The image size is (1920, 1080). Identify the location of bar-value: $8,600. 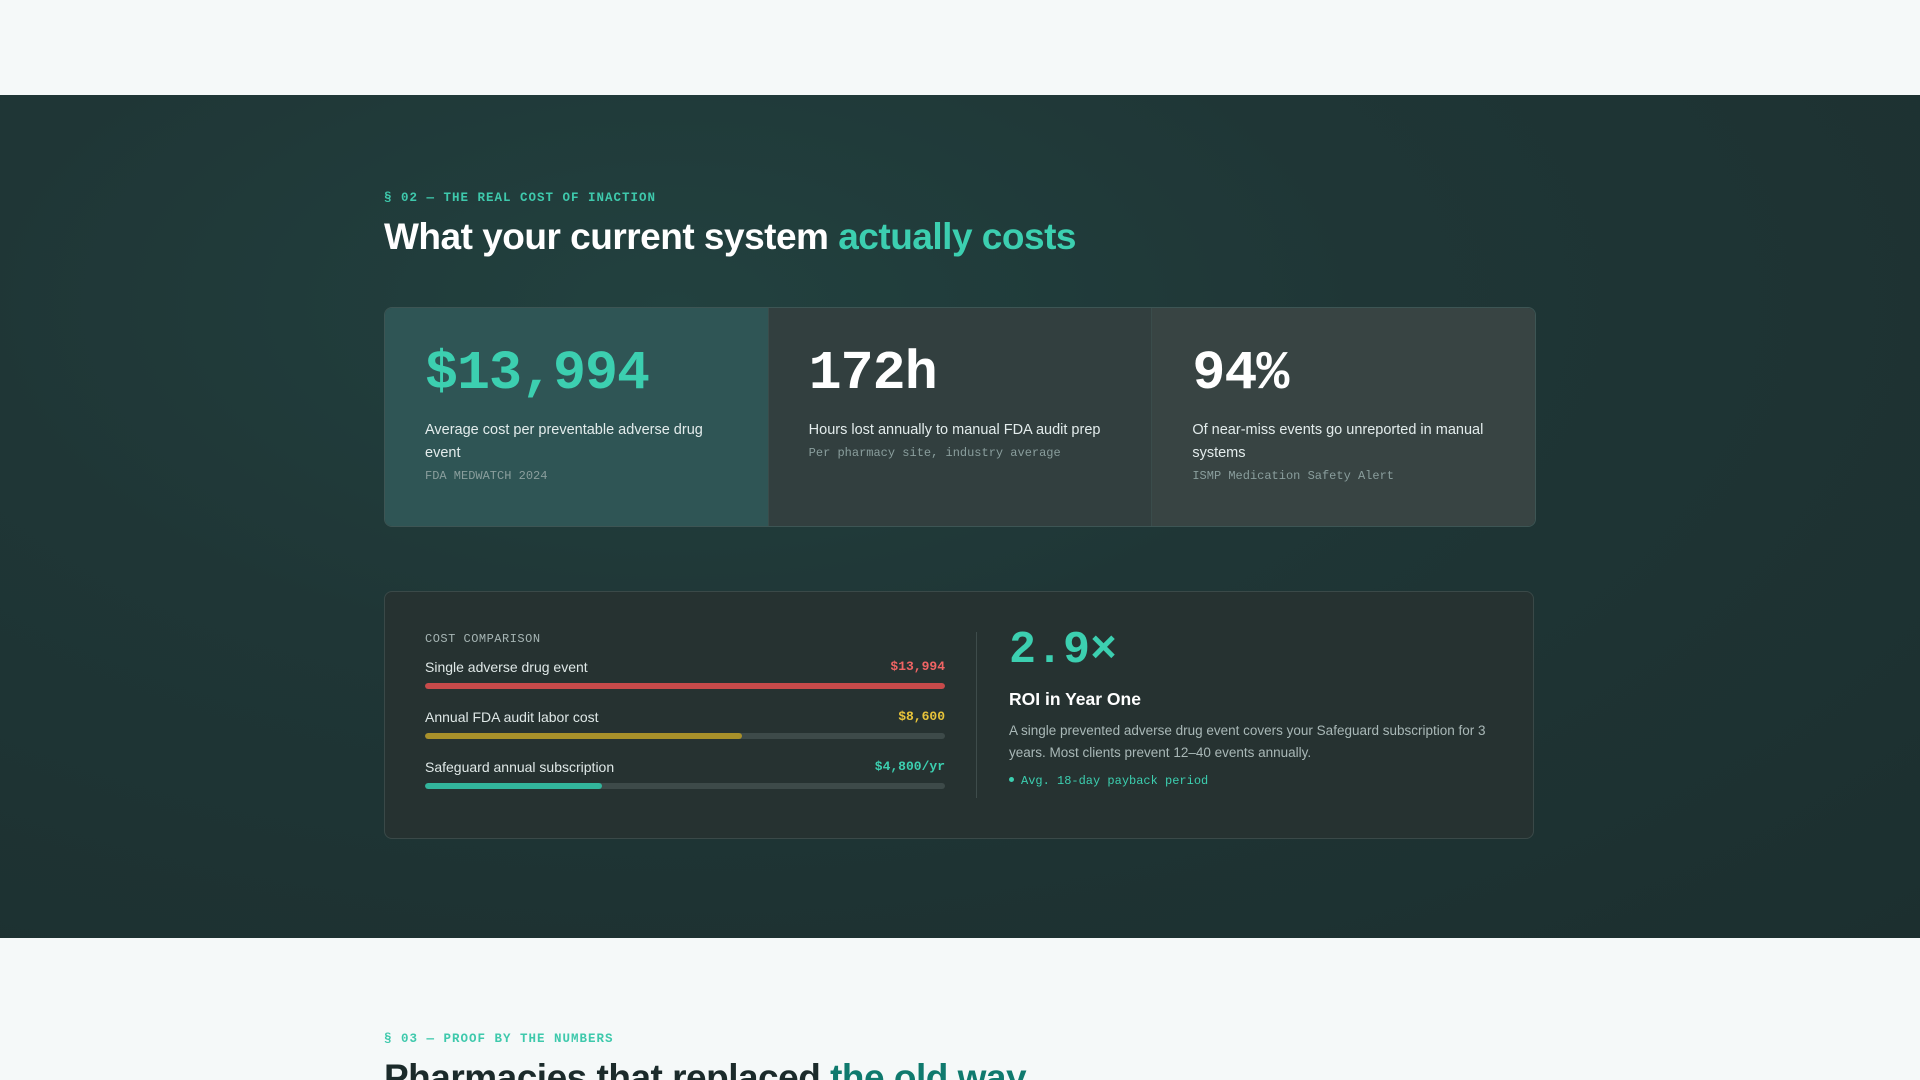
(921, 716).